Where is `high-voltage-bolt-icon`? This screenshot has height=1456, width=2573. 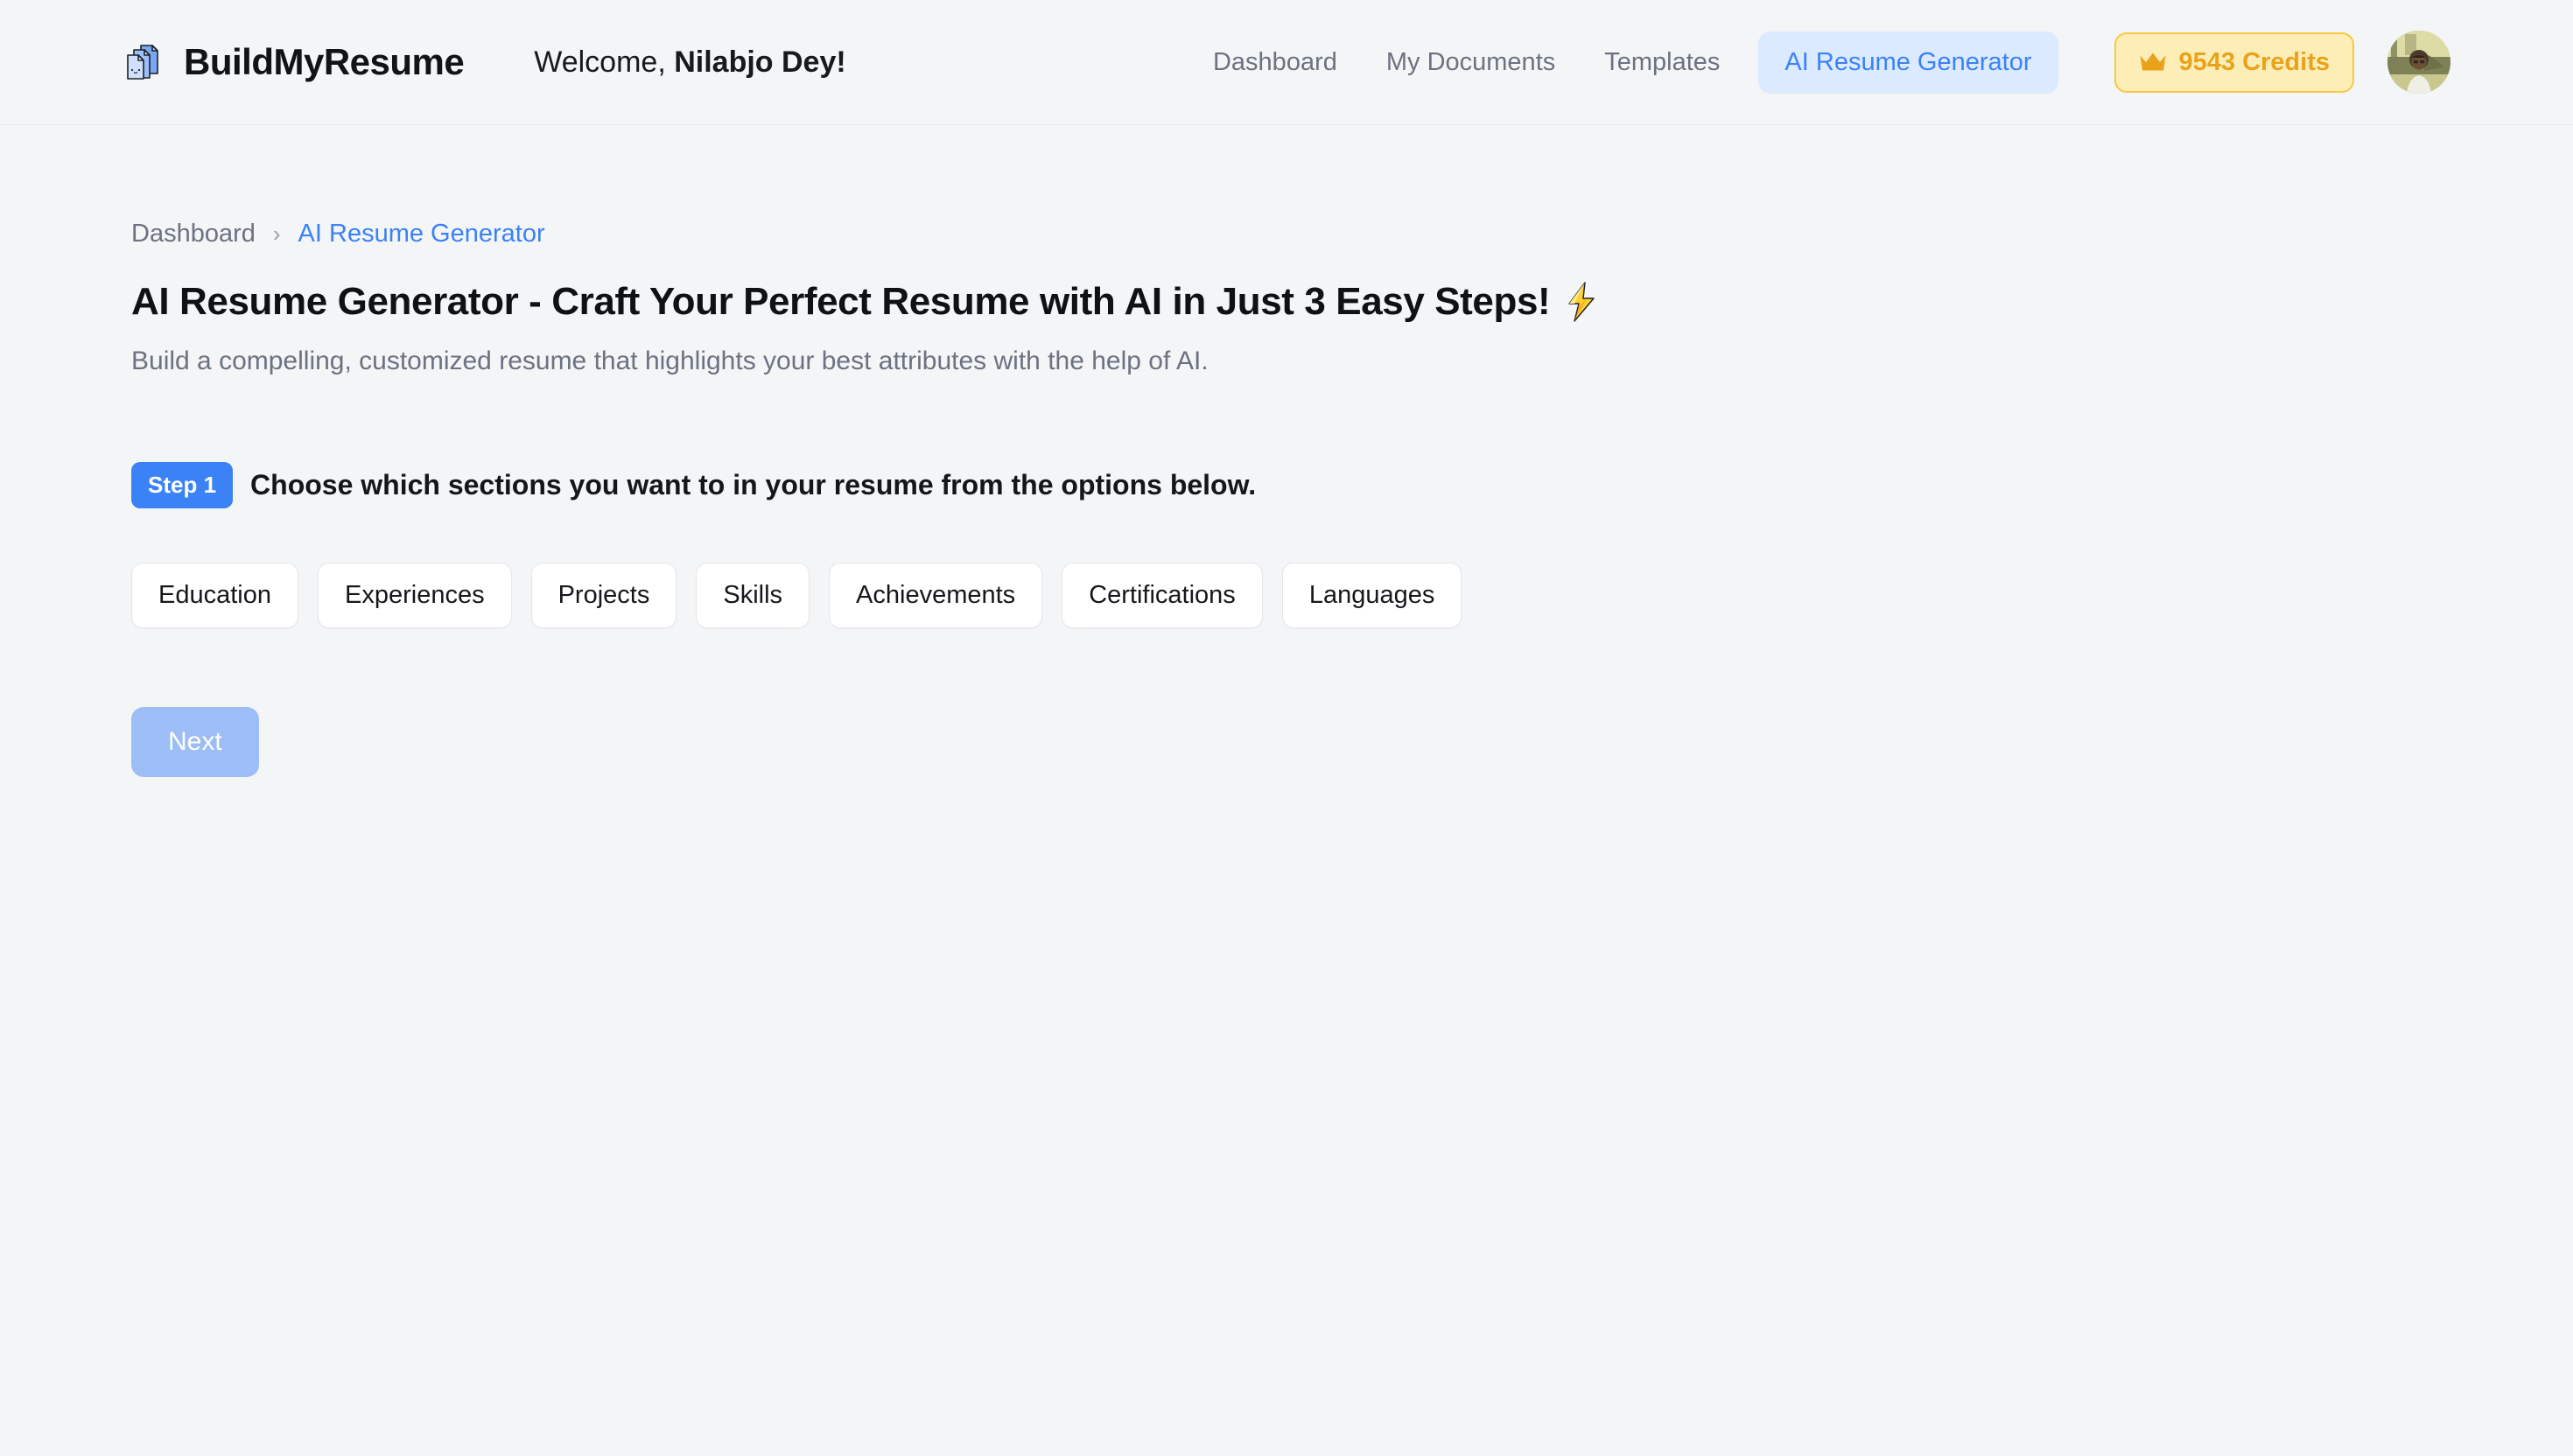
high-voltage-bolt-icon is located at coordinates (1581, 302).